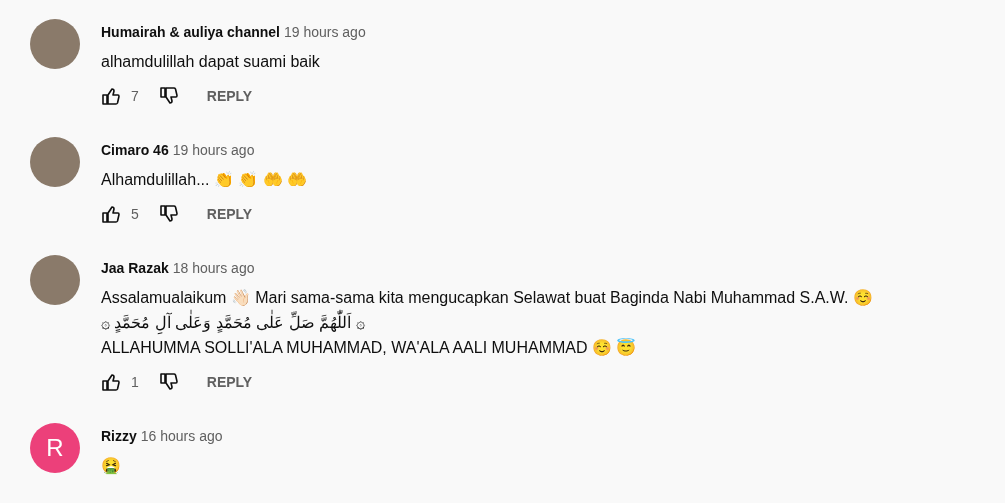  I want to click on author-name: Cimaro 46, so click(135, 150).